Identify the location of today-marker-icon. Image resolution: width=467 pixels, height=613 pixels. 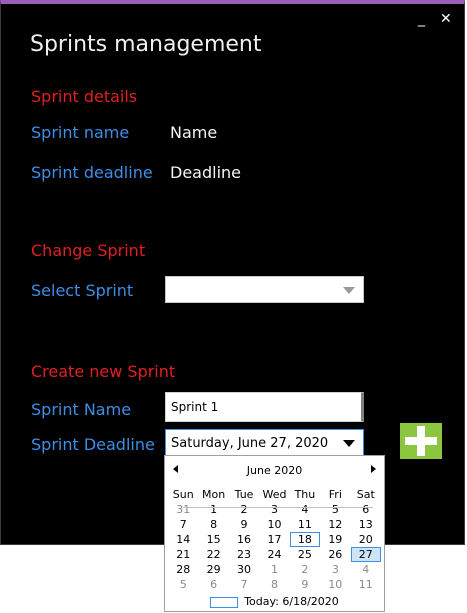
(224, 602).